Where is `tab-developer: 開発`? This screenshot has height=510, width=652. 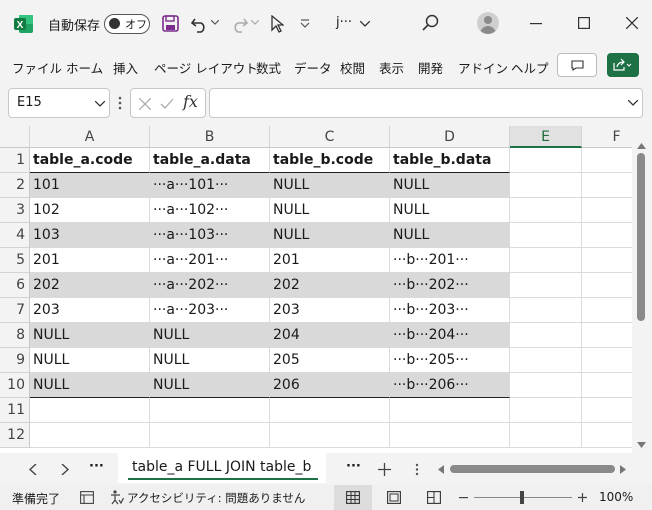
tab-developer: 開発 is located at coordinates (430, 67).